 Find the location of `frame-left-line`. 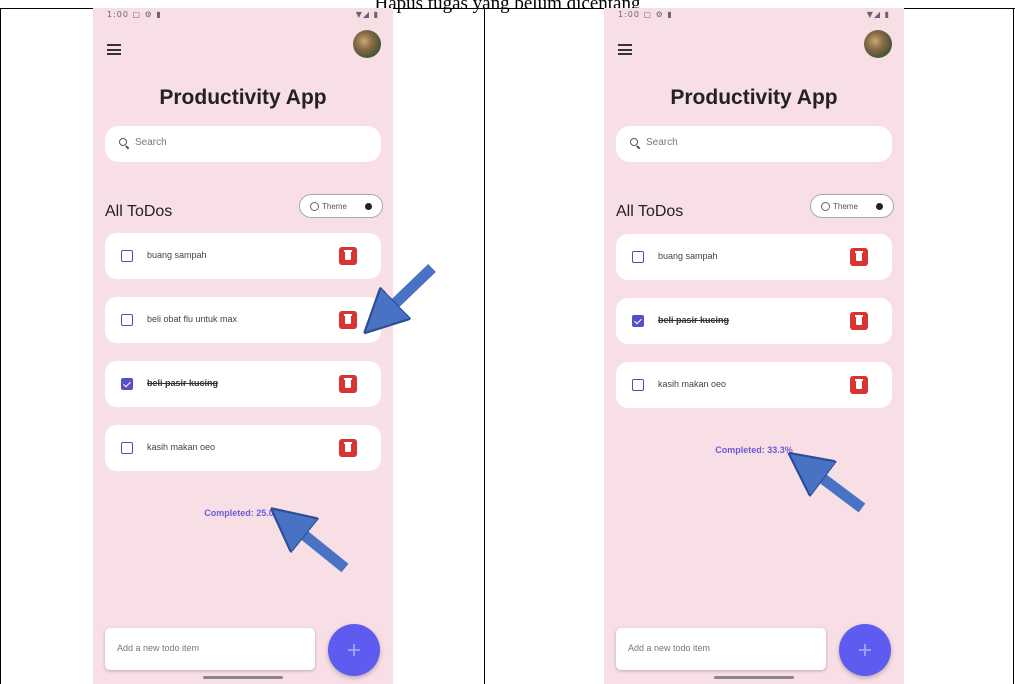

frame-left-line is located at coordinates (0, 346).